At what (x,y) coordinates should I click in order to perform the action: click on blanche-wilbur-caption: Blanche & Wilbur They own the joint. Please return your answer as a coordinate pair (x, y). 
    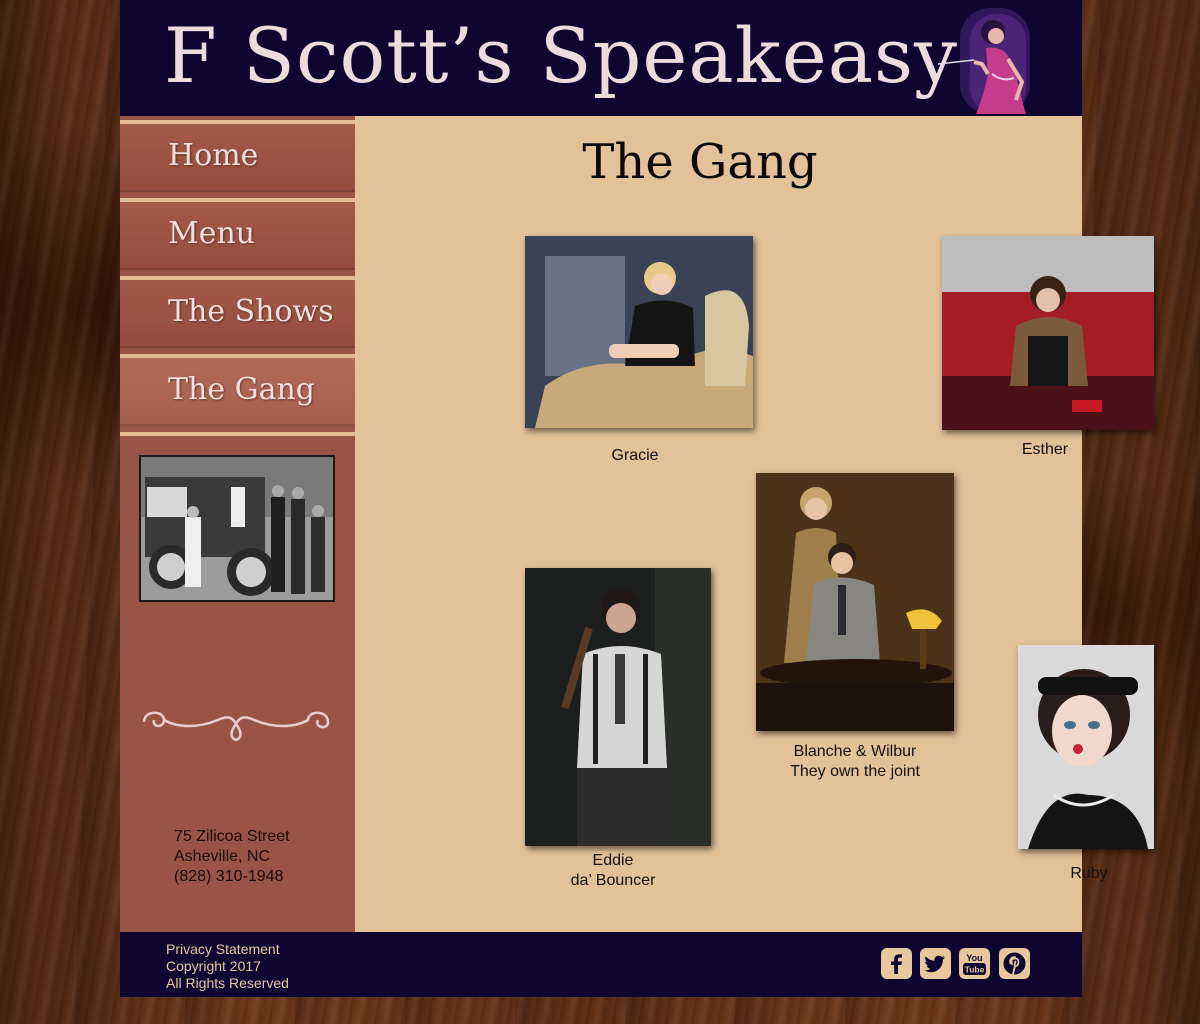
    Looking at the image, I should click on (855, 761).